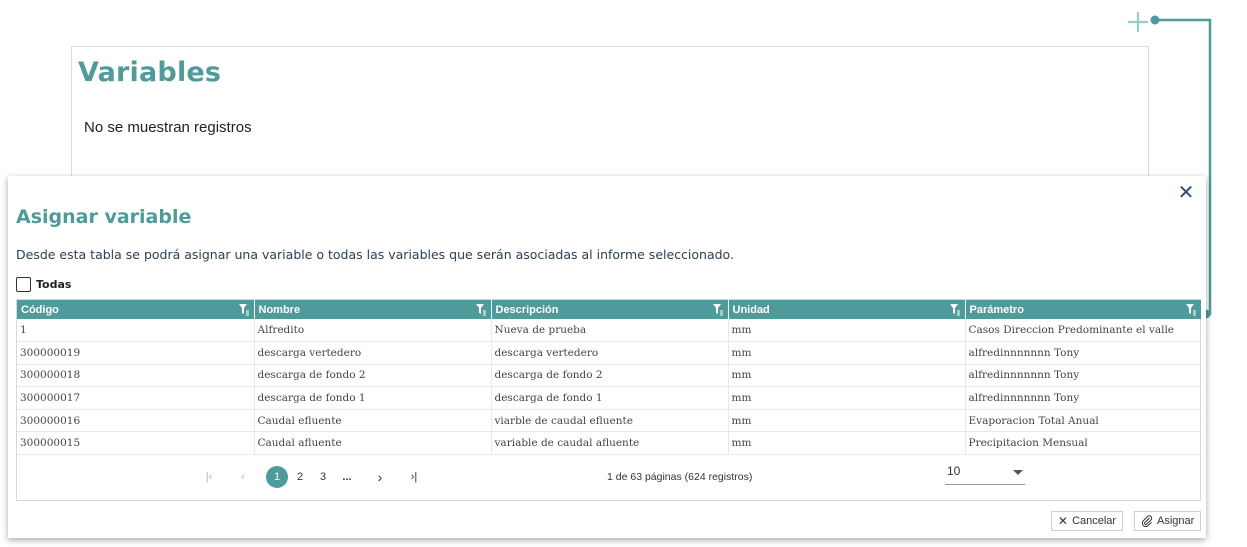 This screenshot has height=547, width=1247. Describe the element at coordinates (136, 331) in the screenshot. I see `table-cell: 1` at that location.